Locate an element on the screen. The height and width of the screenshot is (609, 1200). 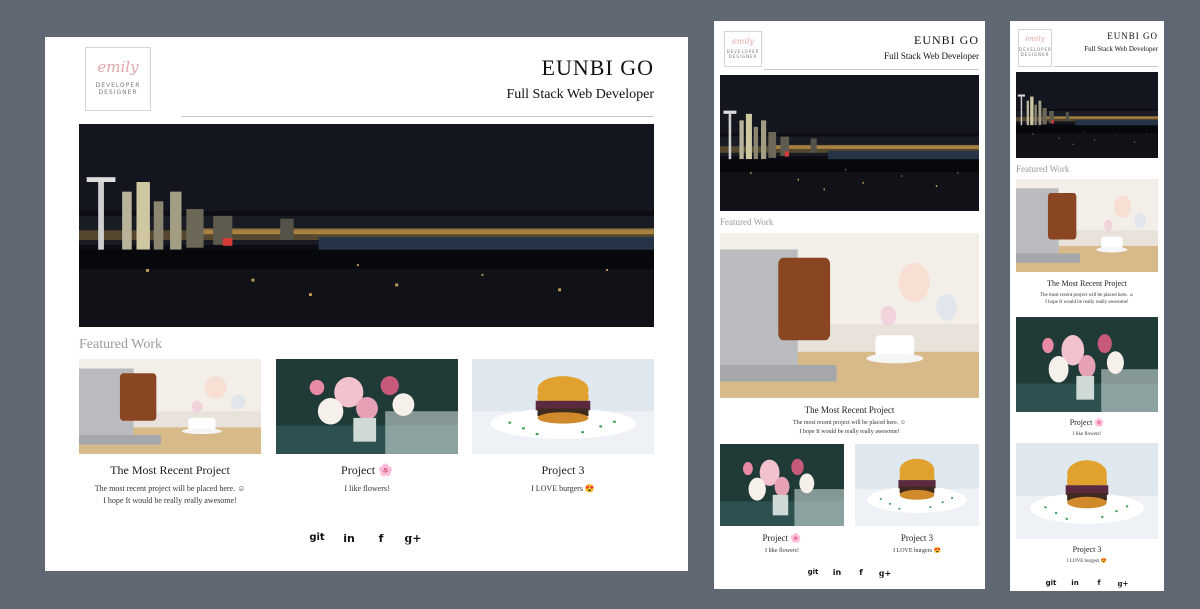
logo-subtitle-1: DEVELOPER is located at coordinates (118, 85).